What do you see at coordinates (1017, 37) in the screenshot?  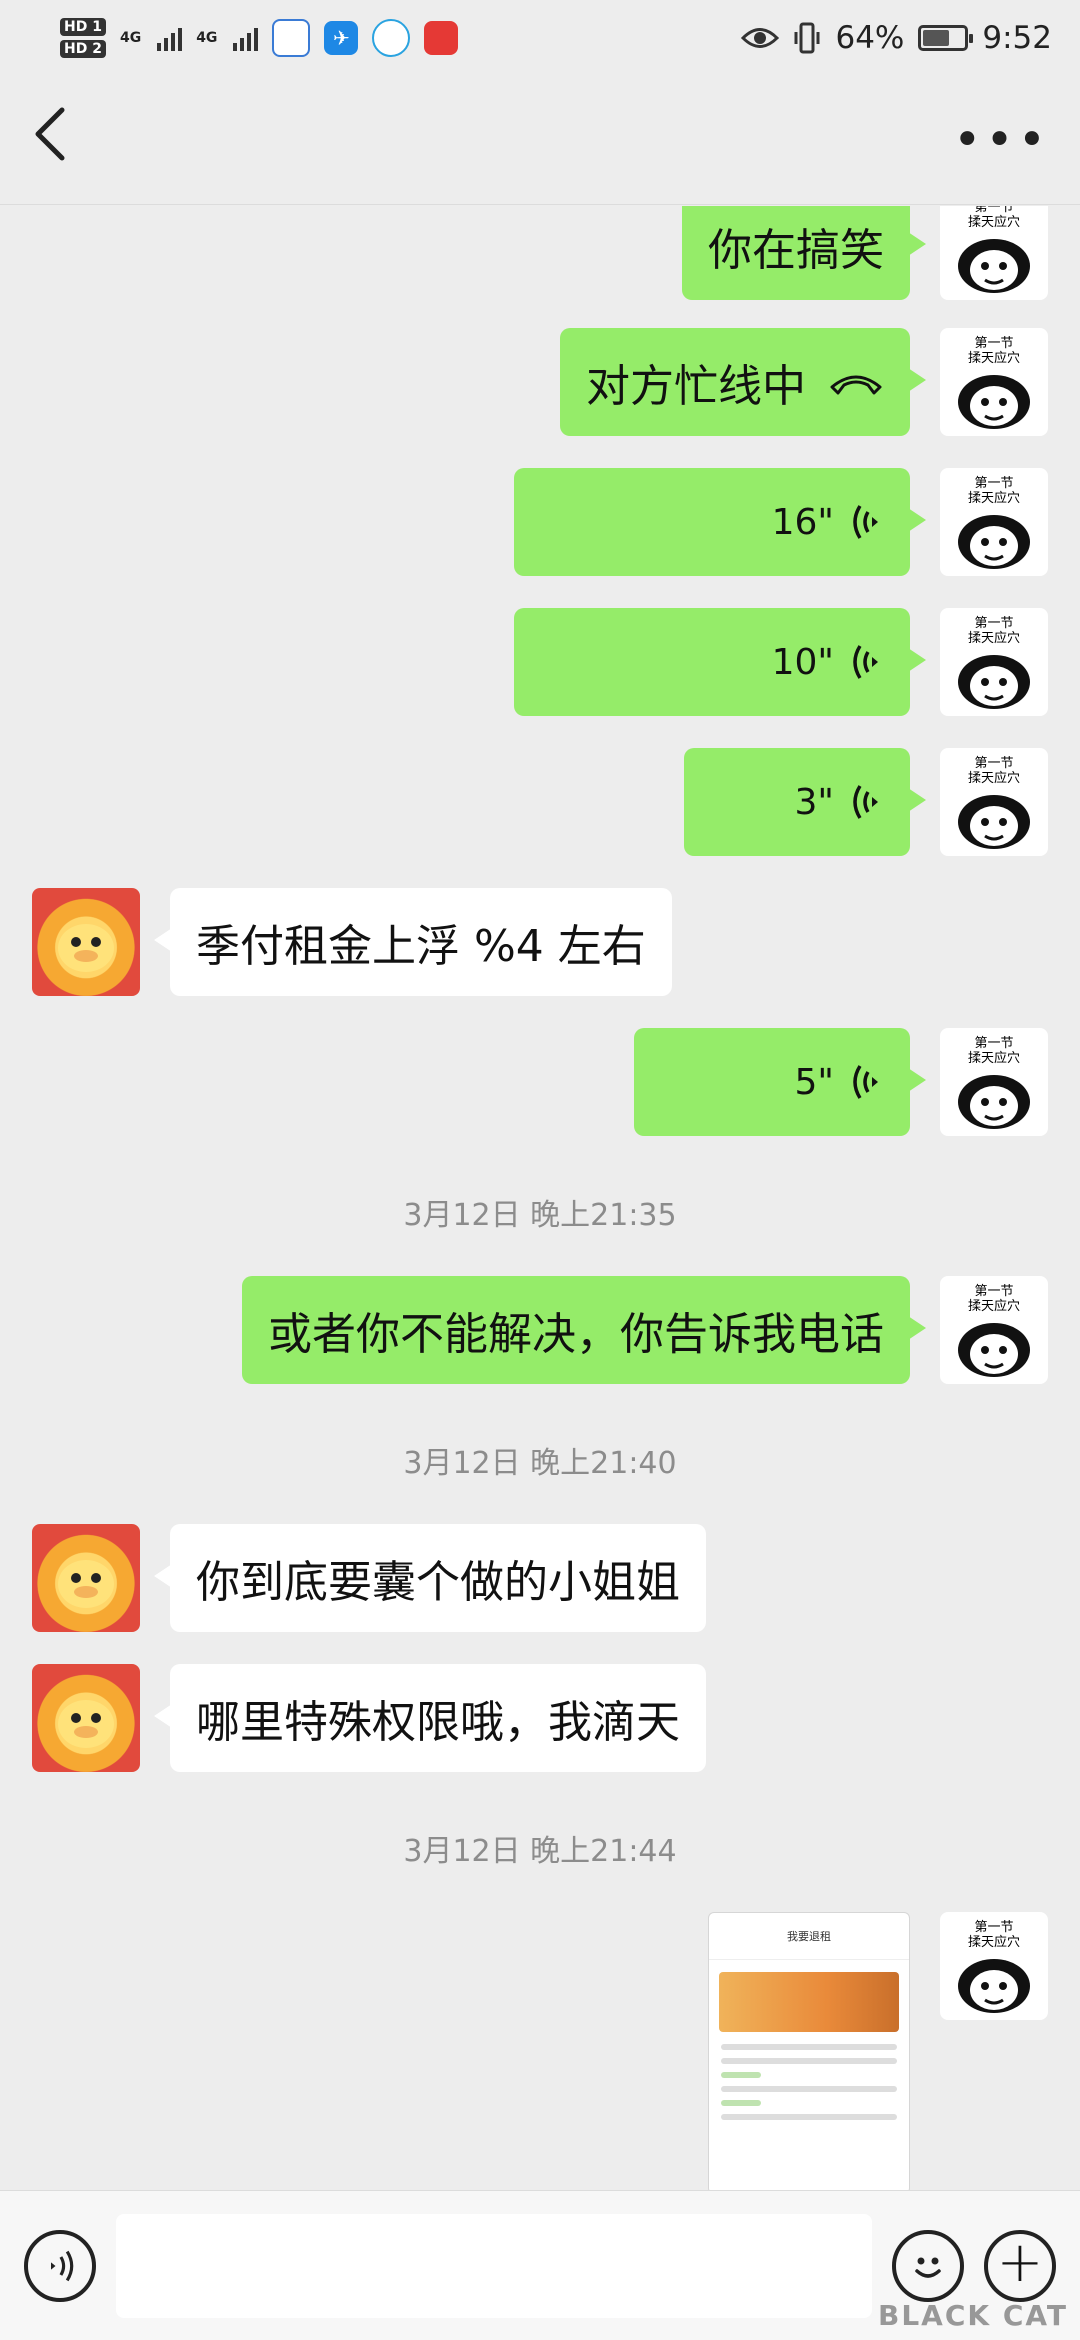 I see `clock: 9:52` at bounding box center [1017, 37].